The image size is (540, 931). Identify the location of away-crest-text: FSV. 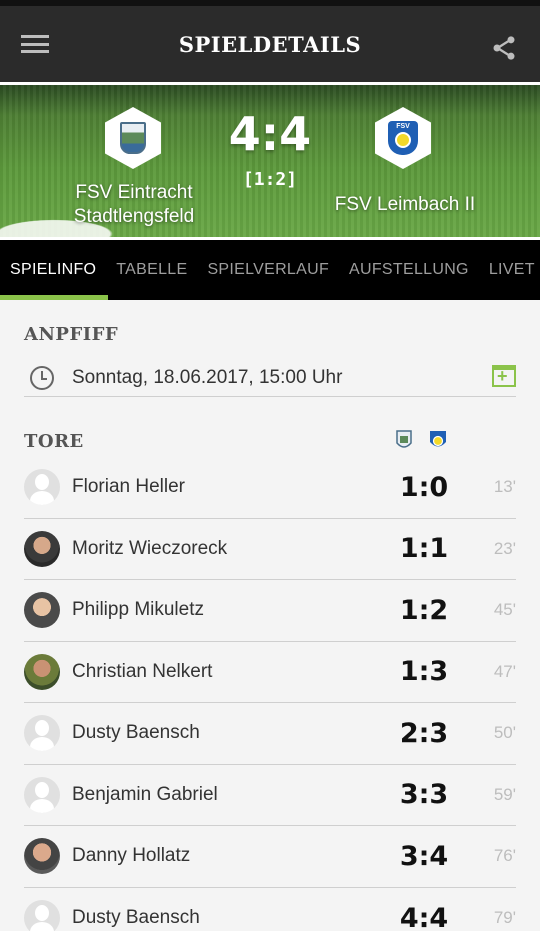
(403, 126).